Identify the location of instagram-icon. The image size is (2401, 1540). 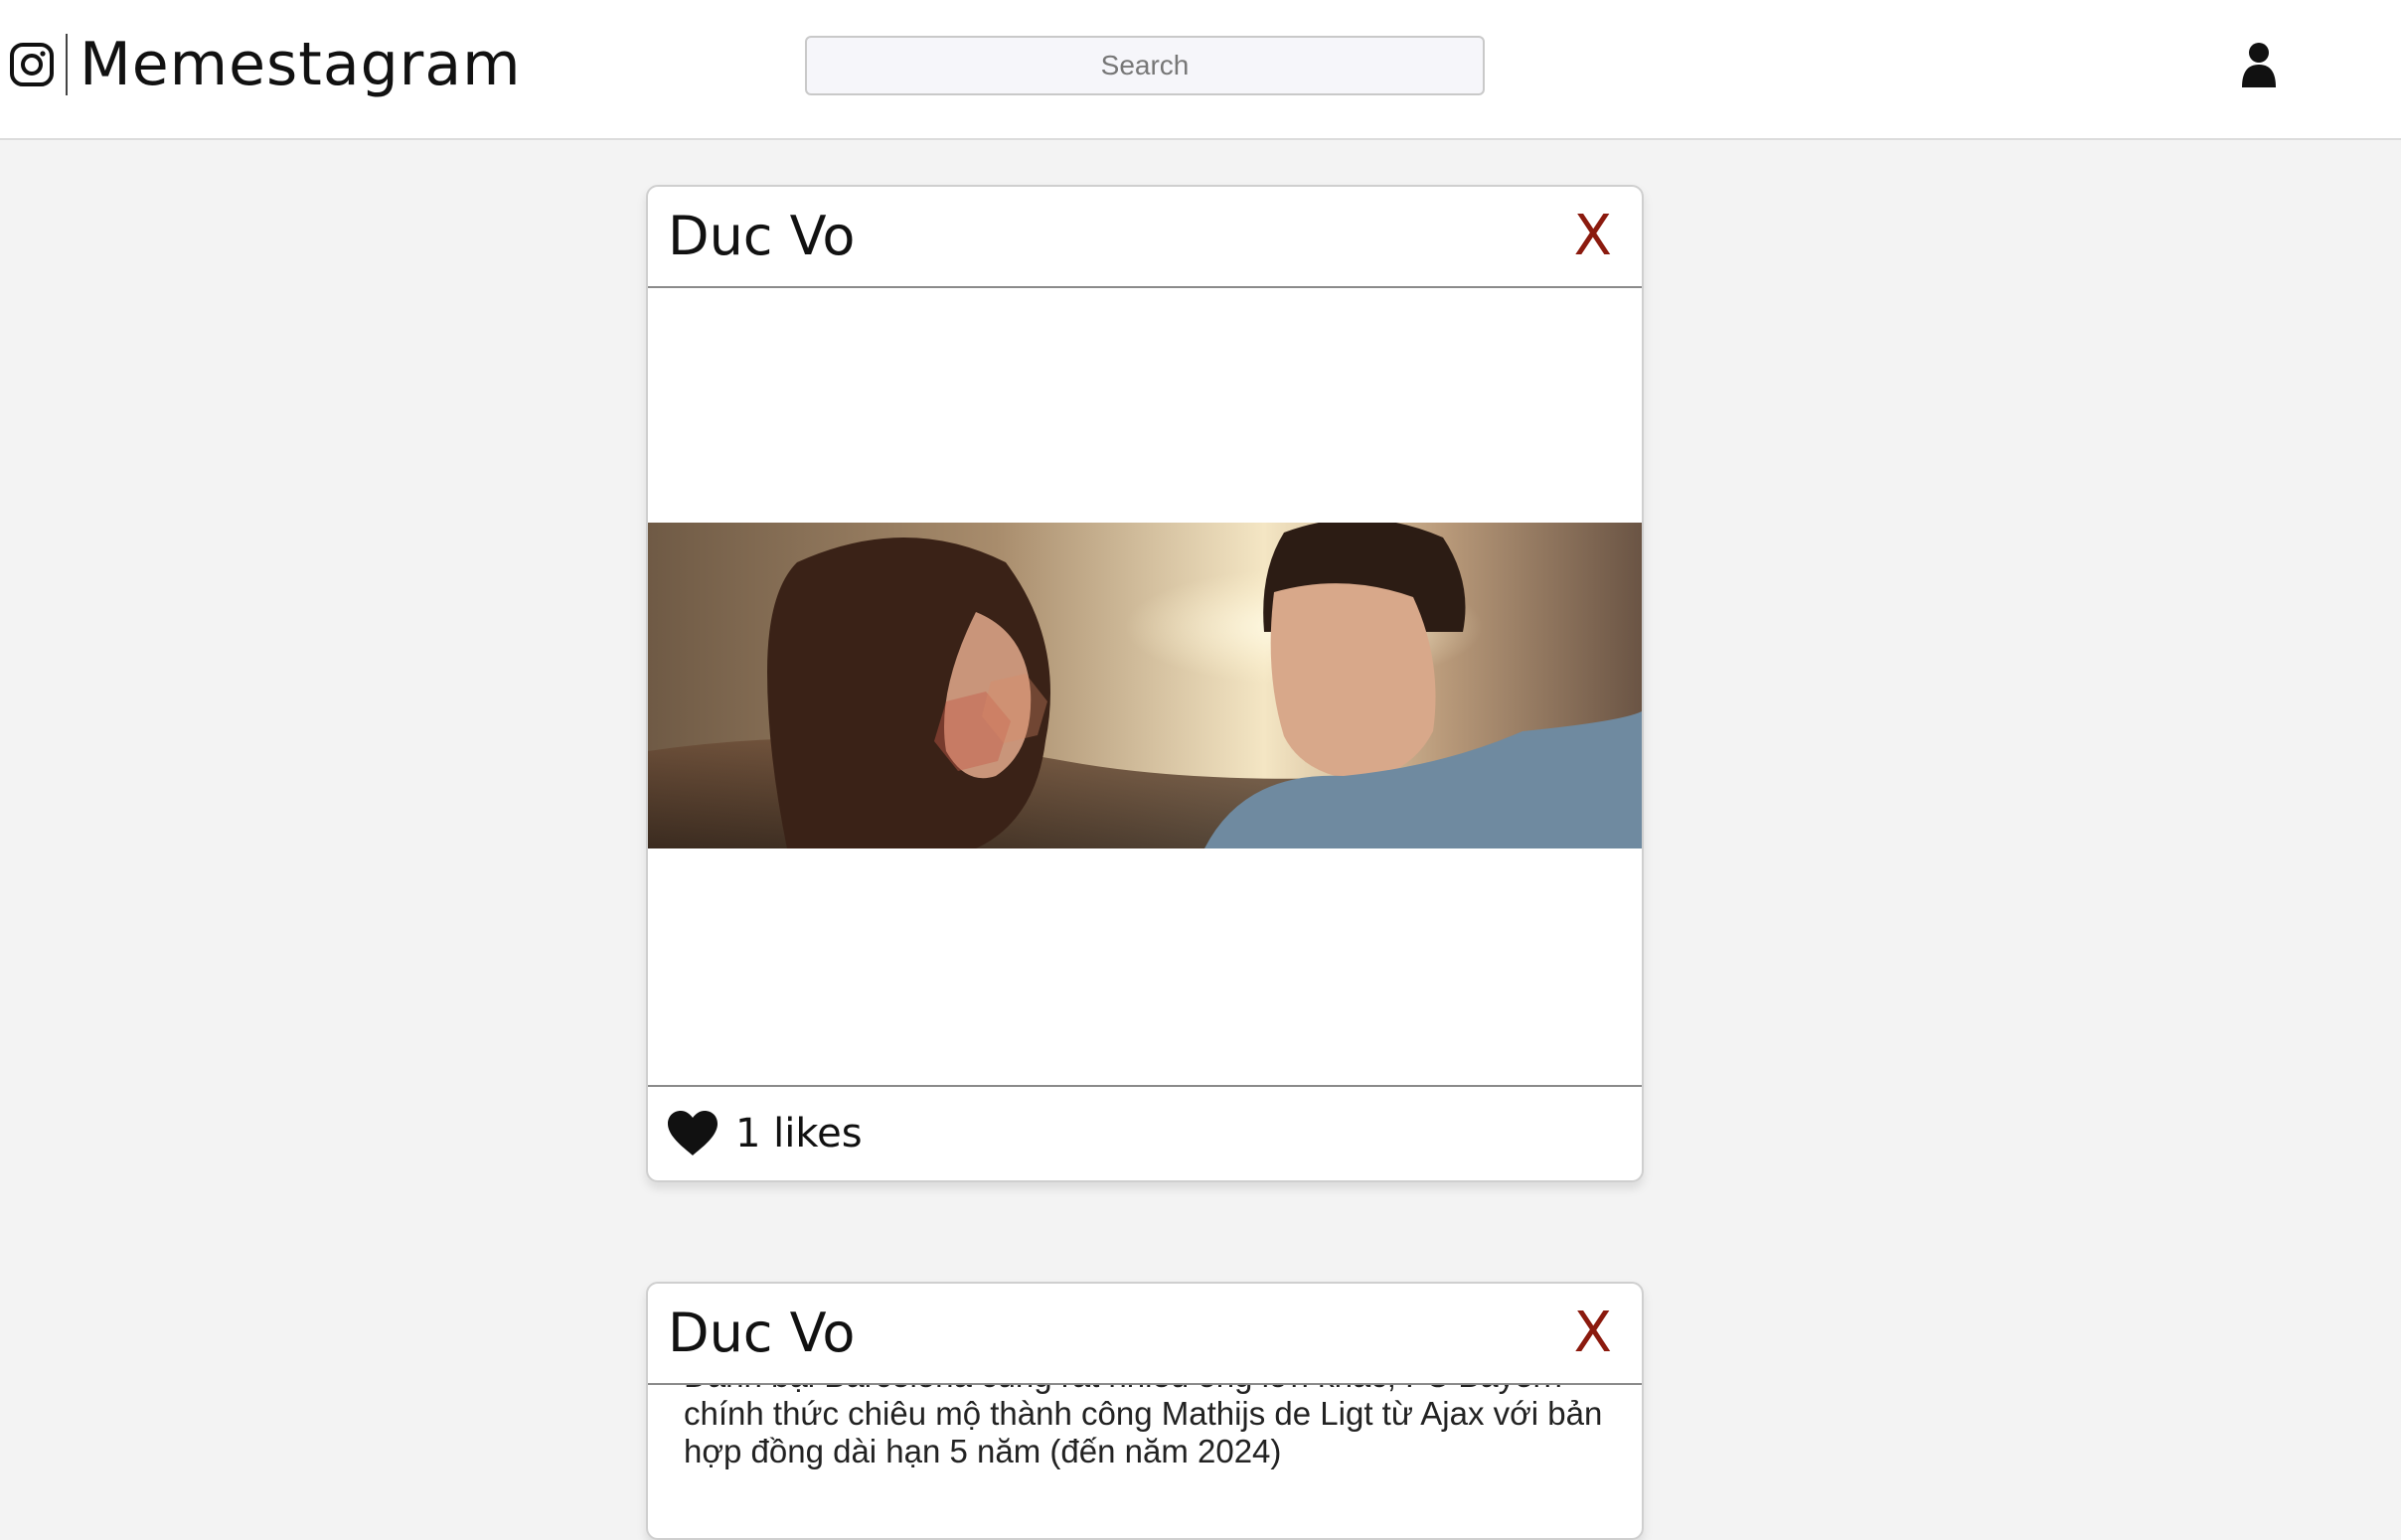
(32, 64).